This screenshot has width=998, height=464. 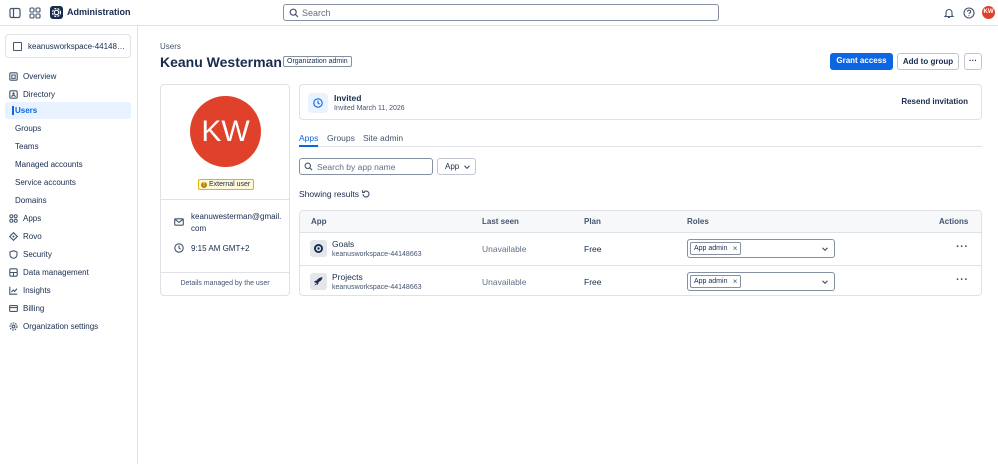 What do you see at coordinates (230, 184) in the screenshot?
I see `badge-label: External user` at bounding box center [230, 184].